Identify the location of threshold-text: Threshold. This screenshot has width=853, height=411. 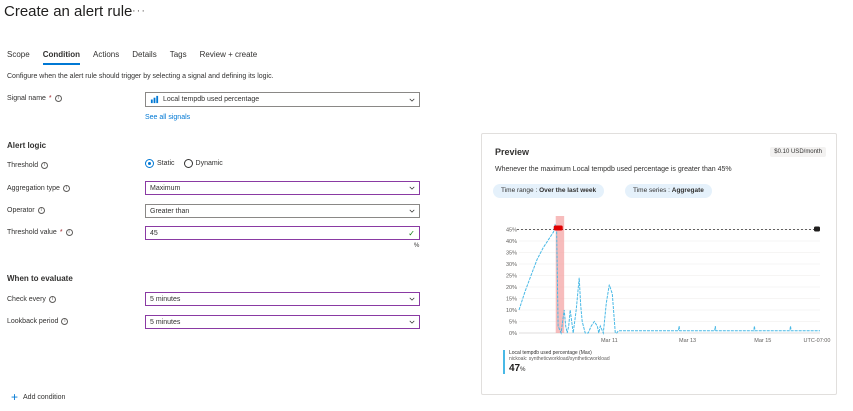
(23, 165).